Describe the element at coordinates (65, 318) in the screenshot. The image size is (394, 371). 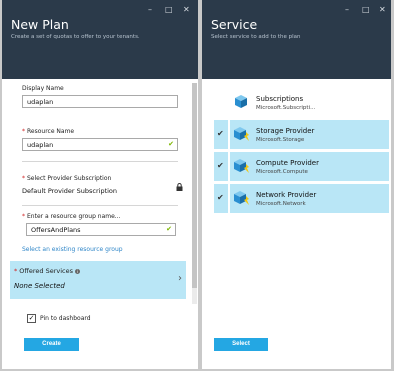
I see `pin-label: Pin to dashboard` at that location.